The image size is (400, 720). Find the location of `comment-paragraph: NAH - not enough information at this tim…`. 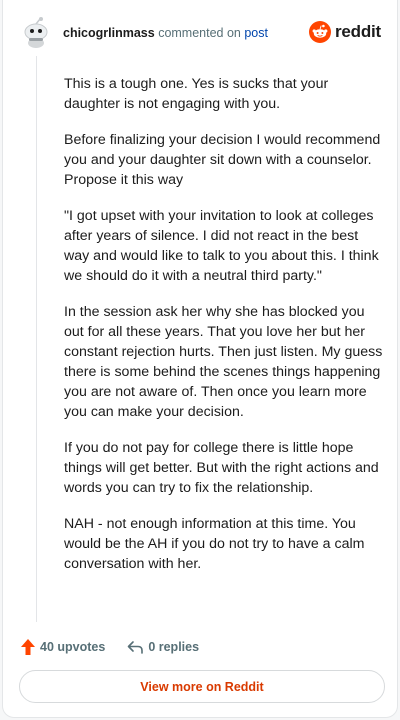

comment-paragraph: NAH - not enough information at this tim… is located at coordinates (214, 544).